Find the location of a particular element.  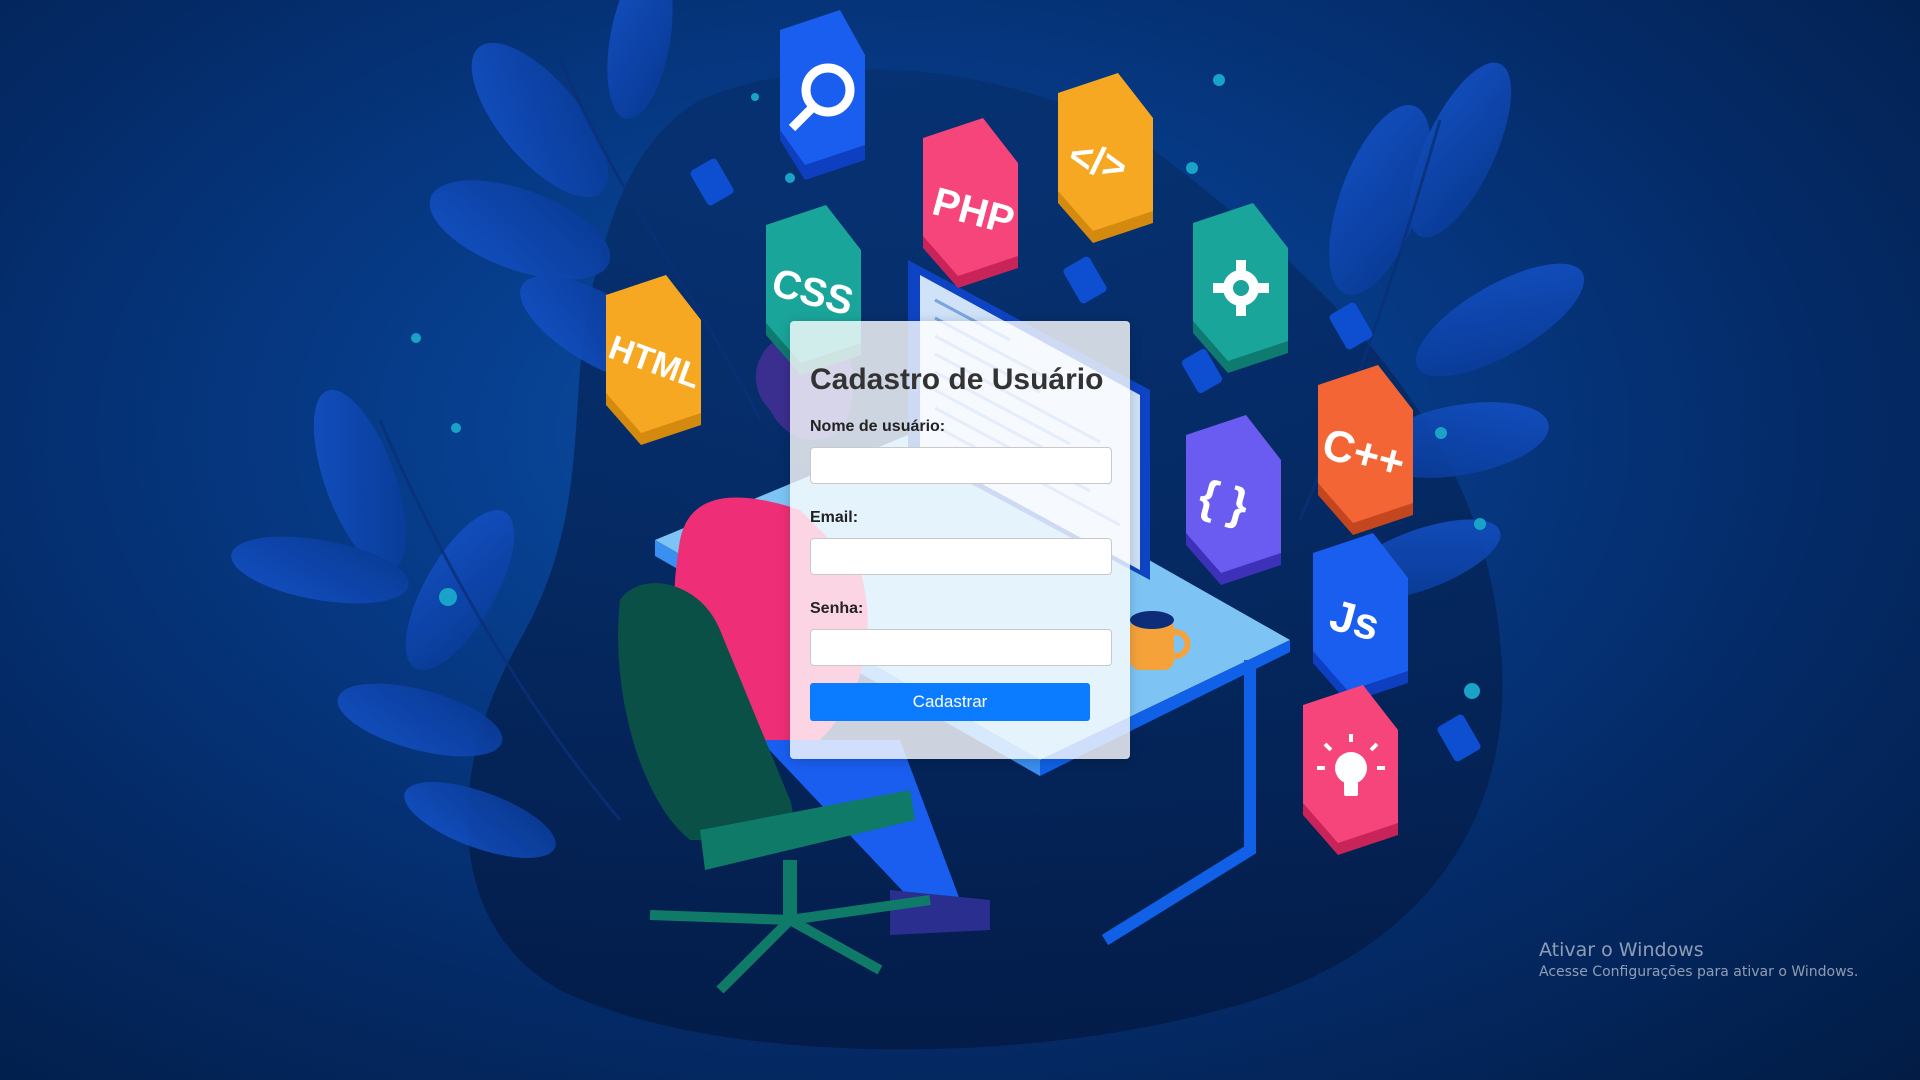

password-label: Senha: is located at coordinates (837, 608).